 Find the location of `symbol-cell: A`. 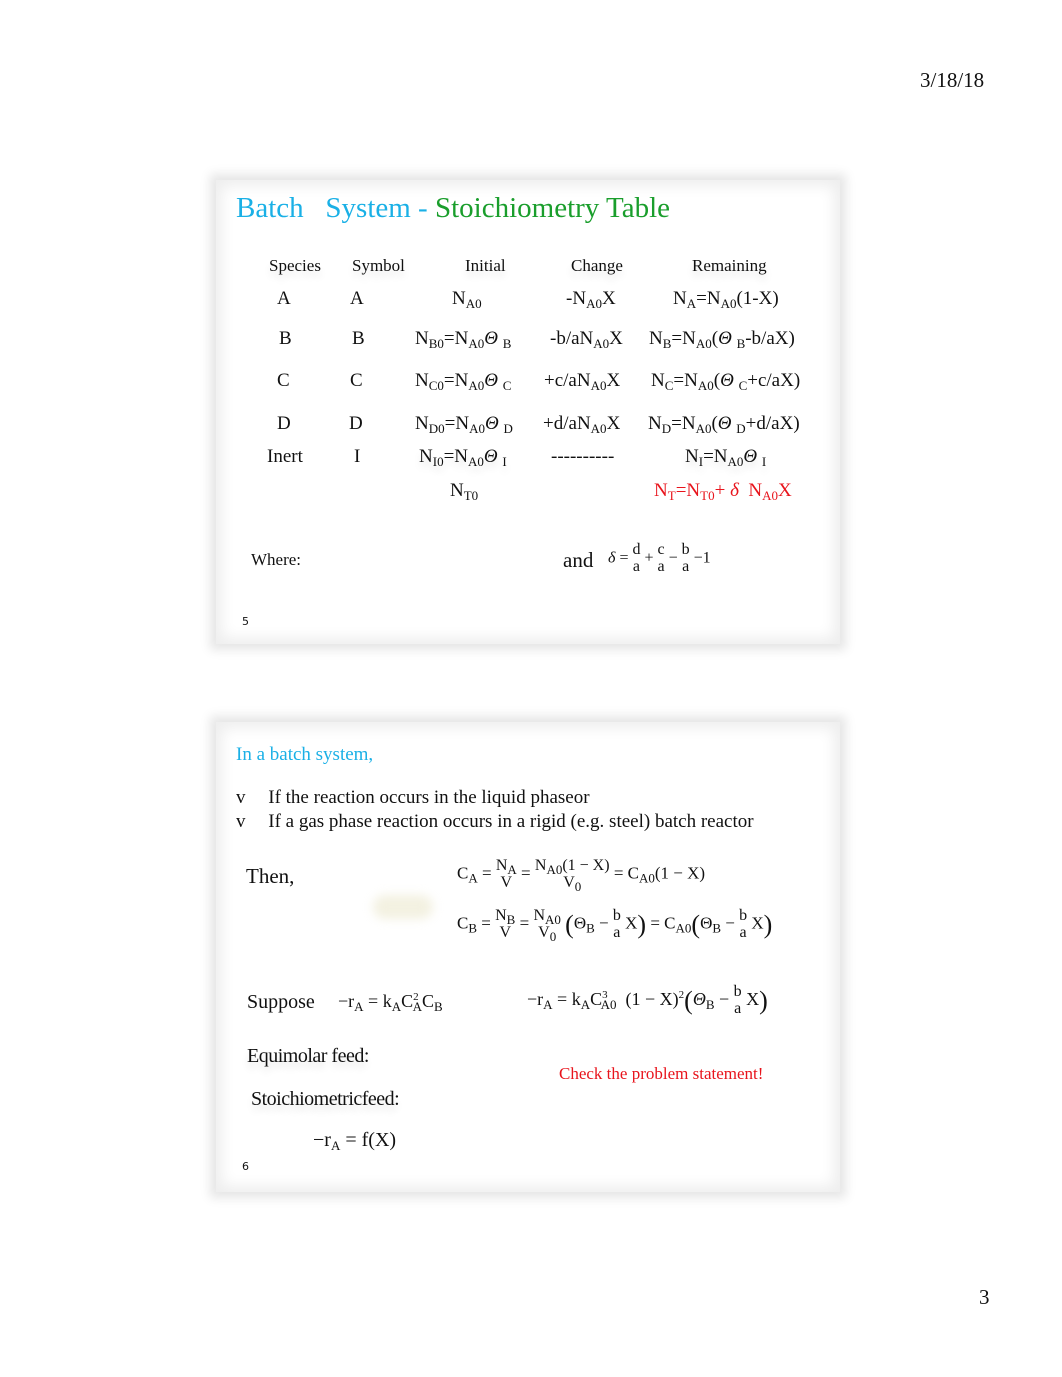

symbol-cell: A is located at coordinates (357, 298).